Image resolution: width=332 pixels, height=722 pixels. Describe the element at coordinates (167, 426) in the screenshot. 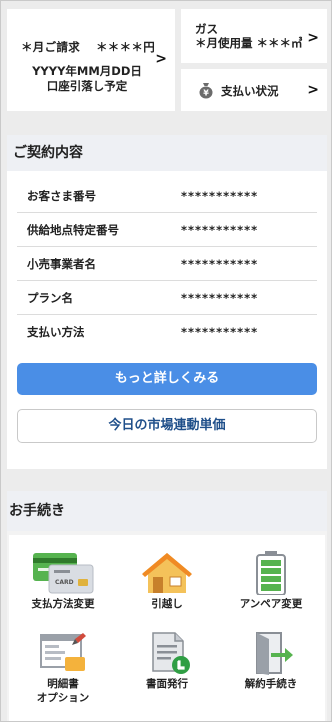

I see `market-price-button: 今日の市場連動単価` at that location.